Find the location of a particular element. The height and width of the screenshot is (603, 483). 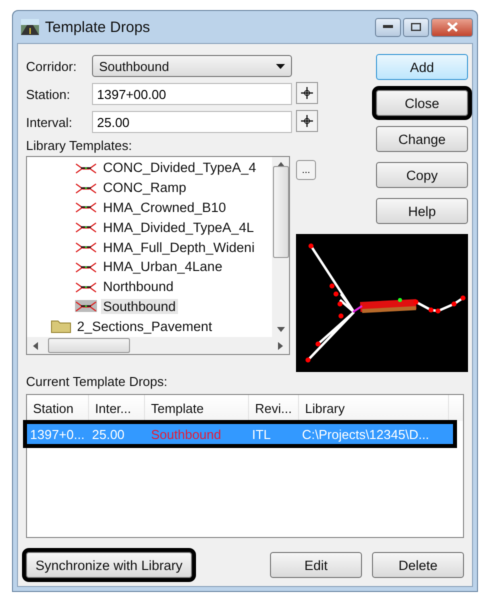

tree-item: HMA_Urban_4Lane is located at coordinates (162, 266).